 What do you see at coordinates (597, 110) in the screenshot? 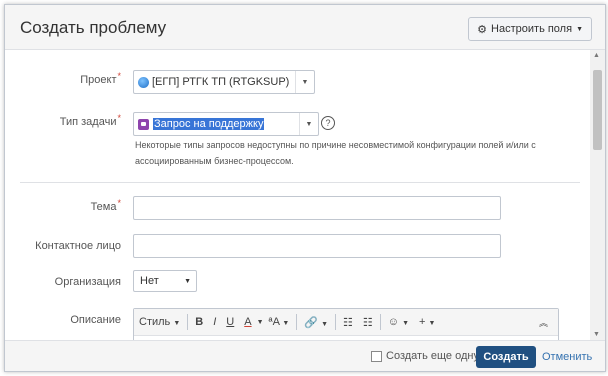
I see `scrollbar-thumb` at bounding box center [597, 110].